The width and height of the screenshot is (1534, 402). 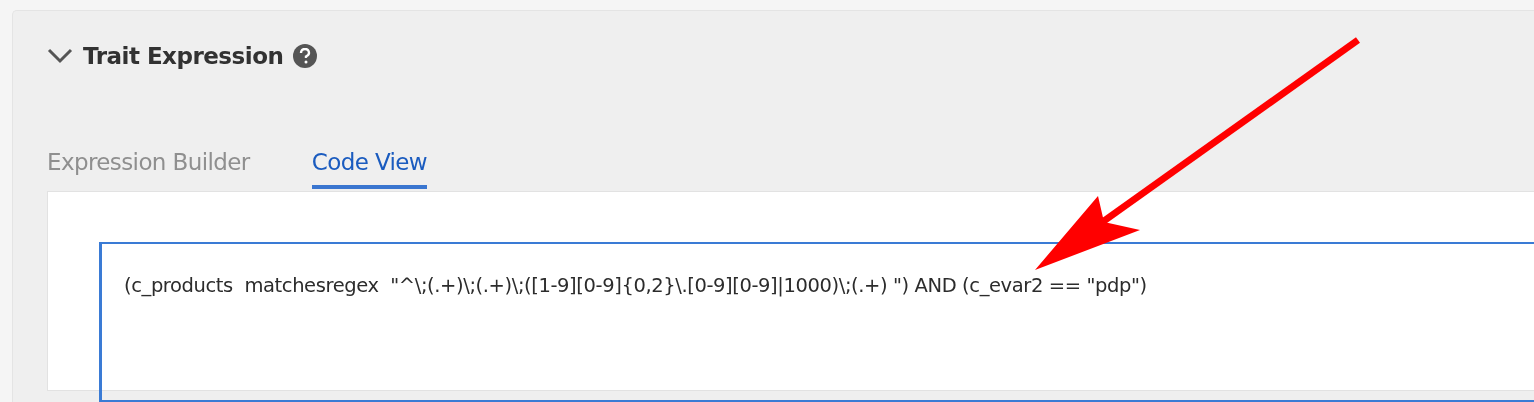 What do you see at coordinates (183, 56) in the screenshot?
I see `section-title: Trait Expression` at bounding box center [183, 56].